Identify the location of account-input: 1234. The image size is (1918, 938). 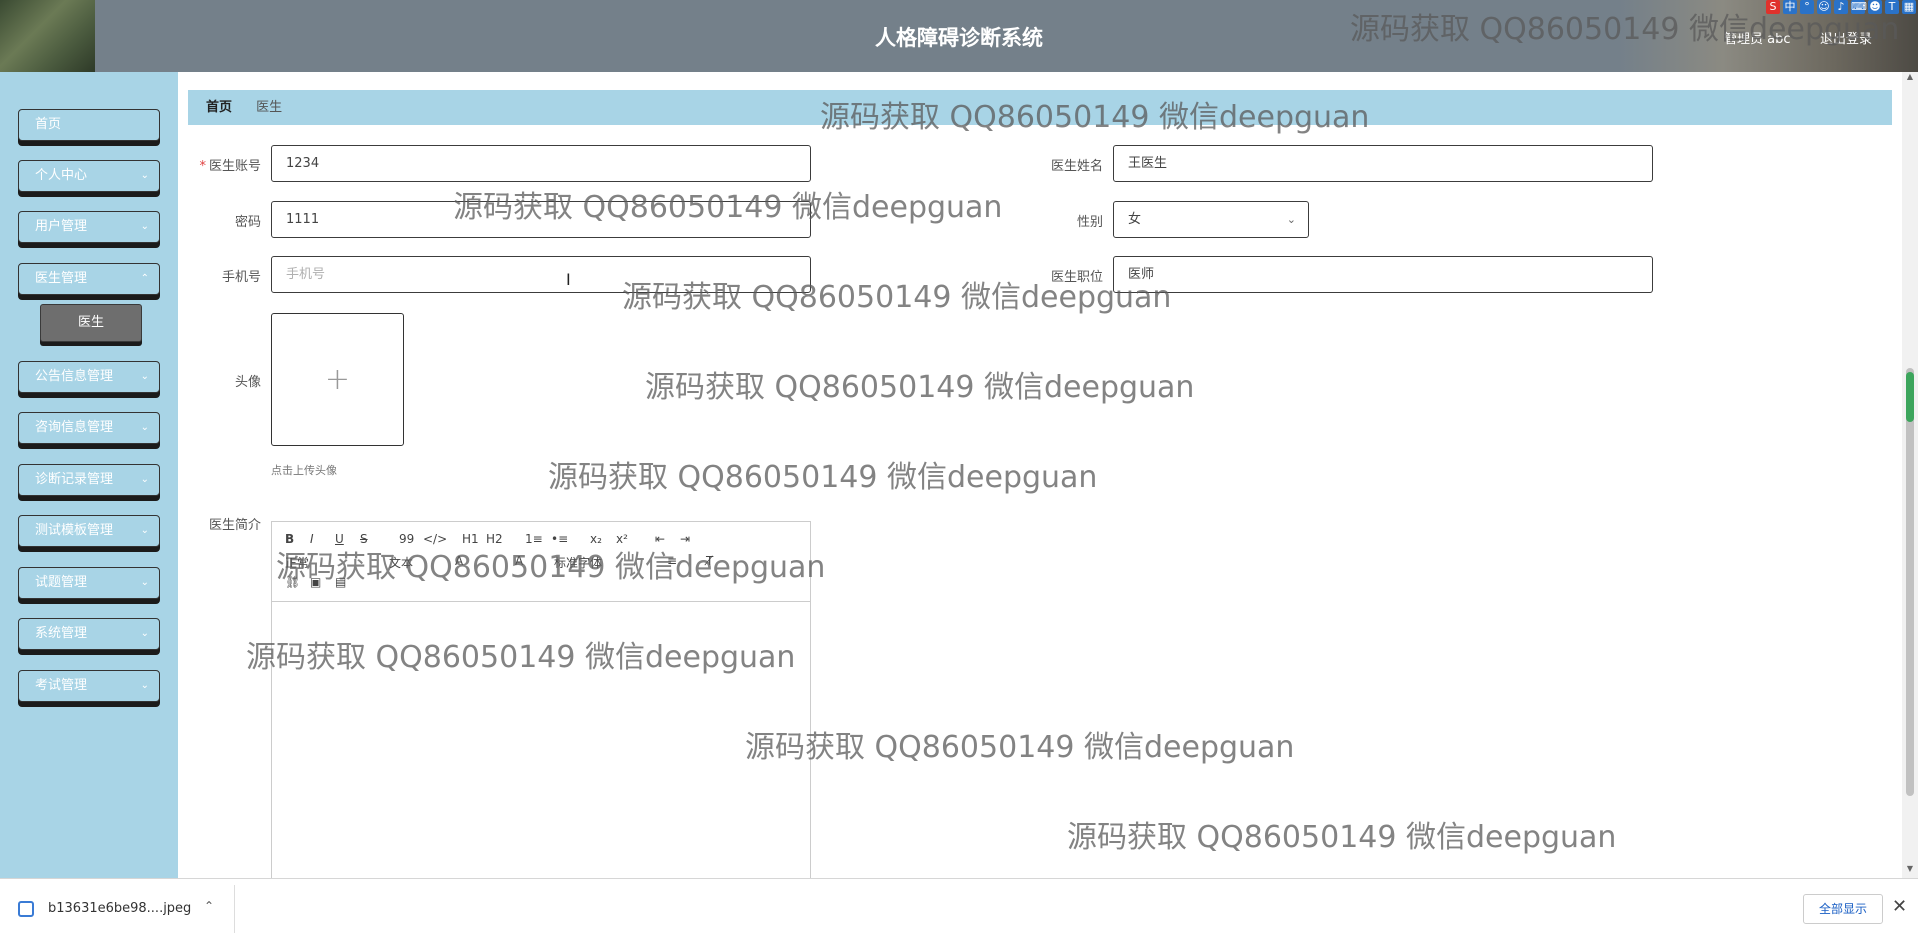
(541, 163).